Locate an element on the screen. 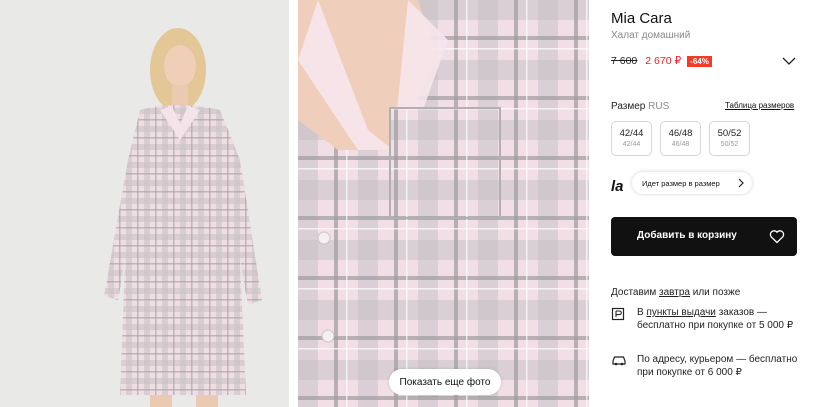  heart-icon is located at coordinates (777, 236).